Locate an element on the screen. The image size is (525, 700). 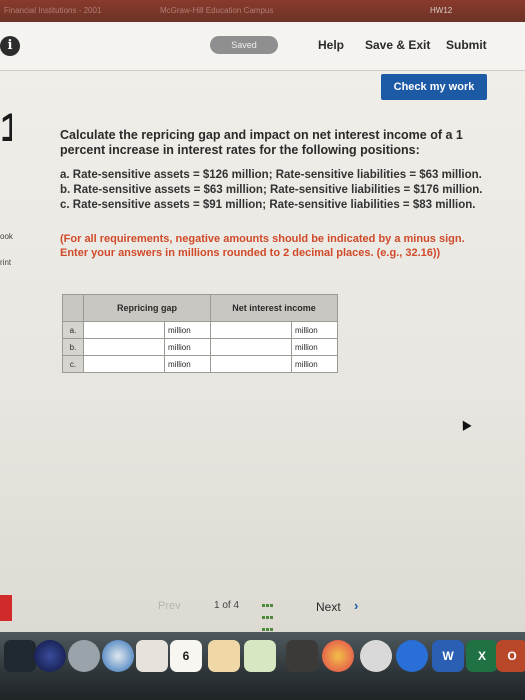
pagination: Prev 1 of 4 Next › is located at coordinates (262, 613).